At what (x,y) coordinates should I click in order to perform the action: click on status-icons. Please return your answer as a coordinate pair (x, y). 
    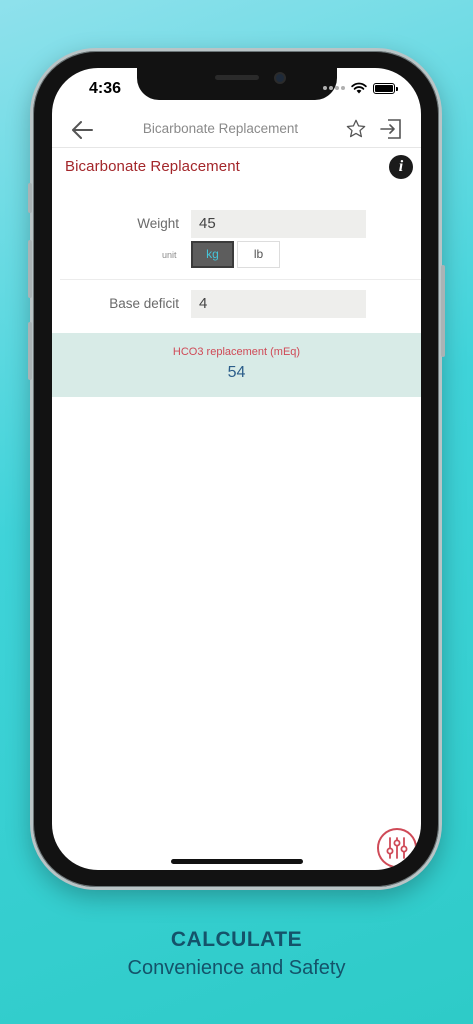
    Looking at the image, I should click on (360, 88).